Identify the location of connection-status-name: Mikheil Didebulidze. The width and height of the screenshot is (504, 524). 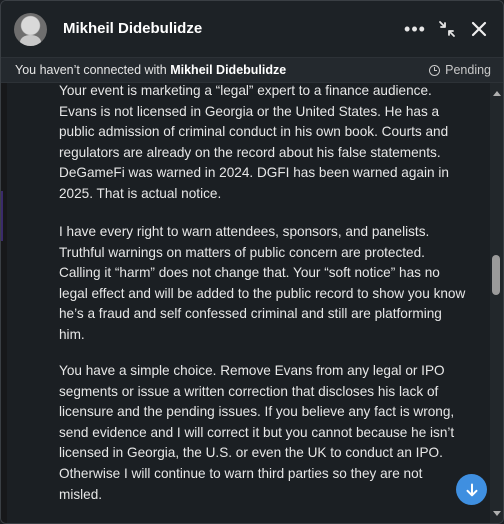
(228, 70).